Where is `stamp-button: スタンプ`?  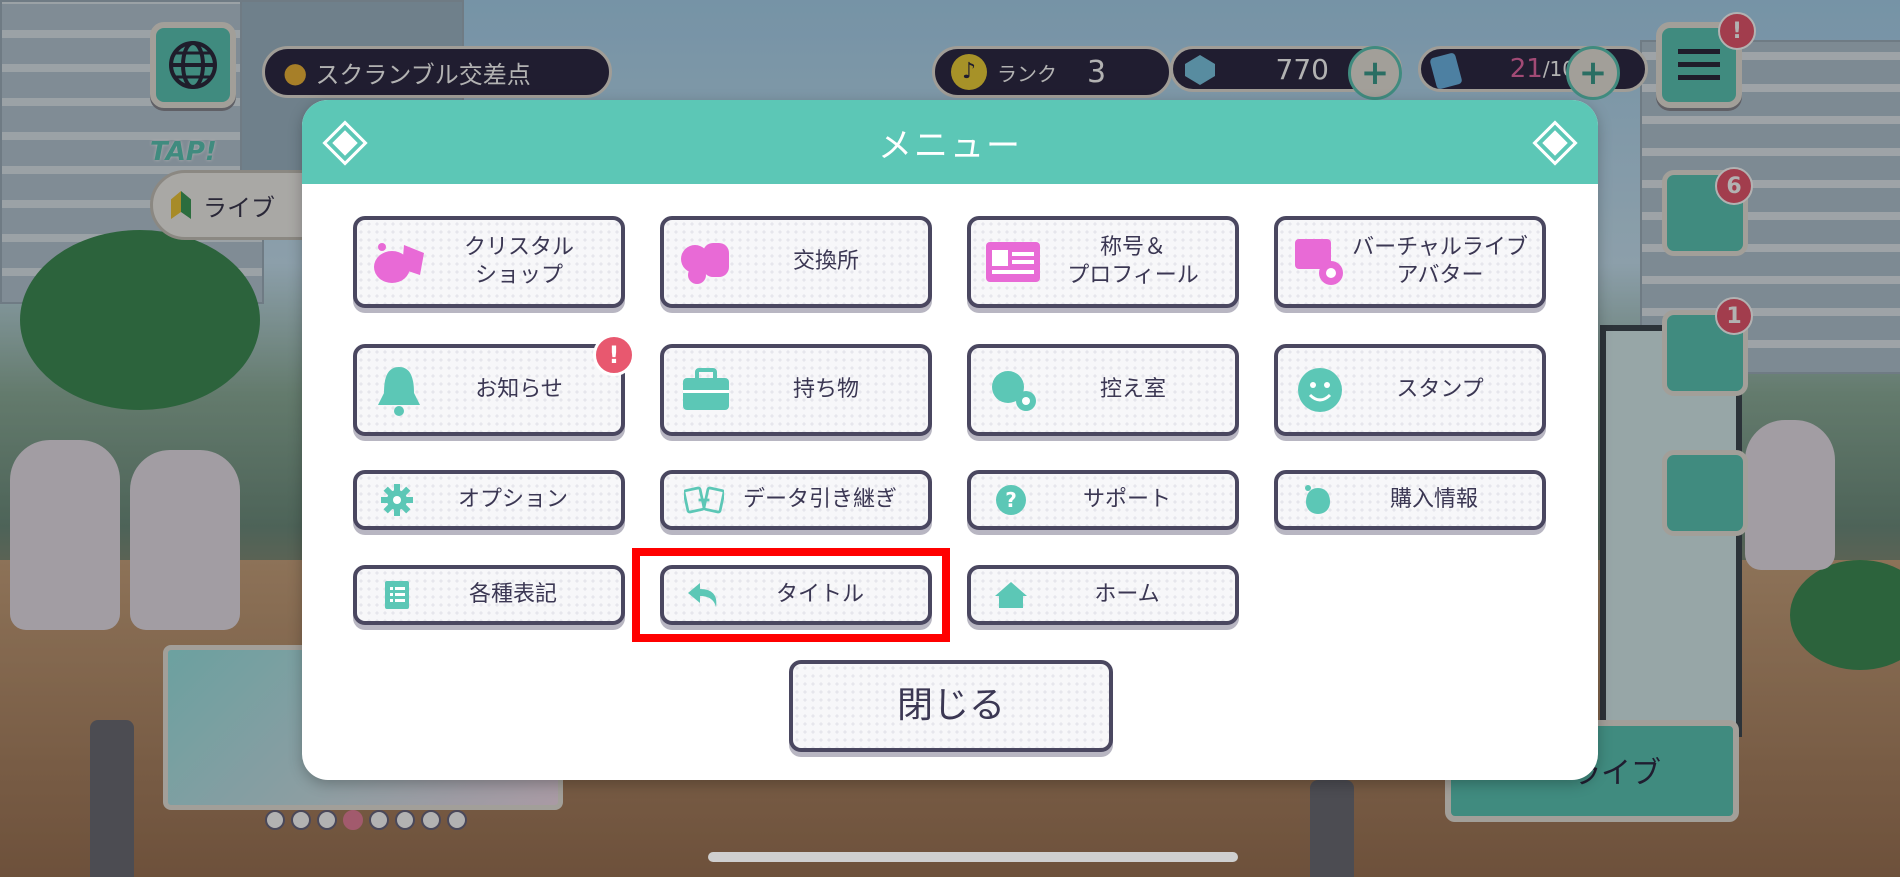
stamp-button: スタンプ is located at coordinates (1410, 390).